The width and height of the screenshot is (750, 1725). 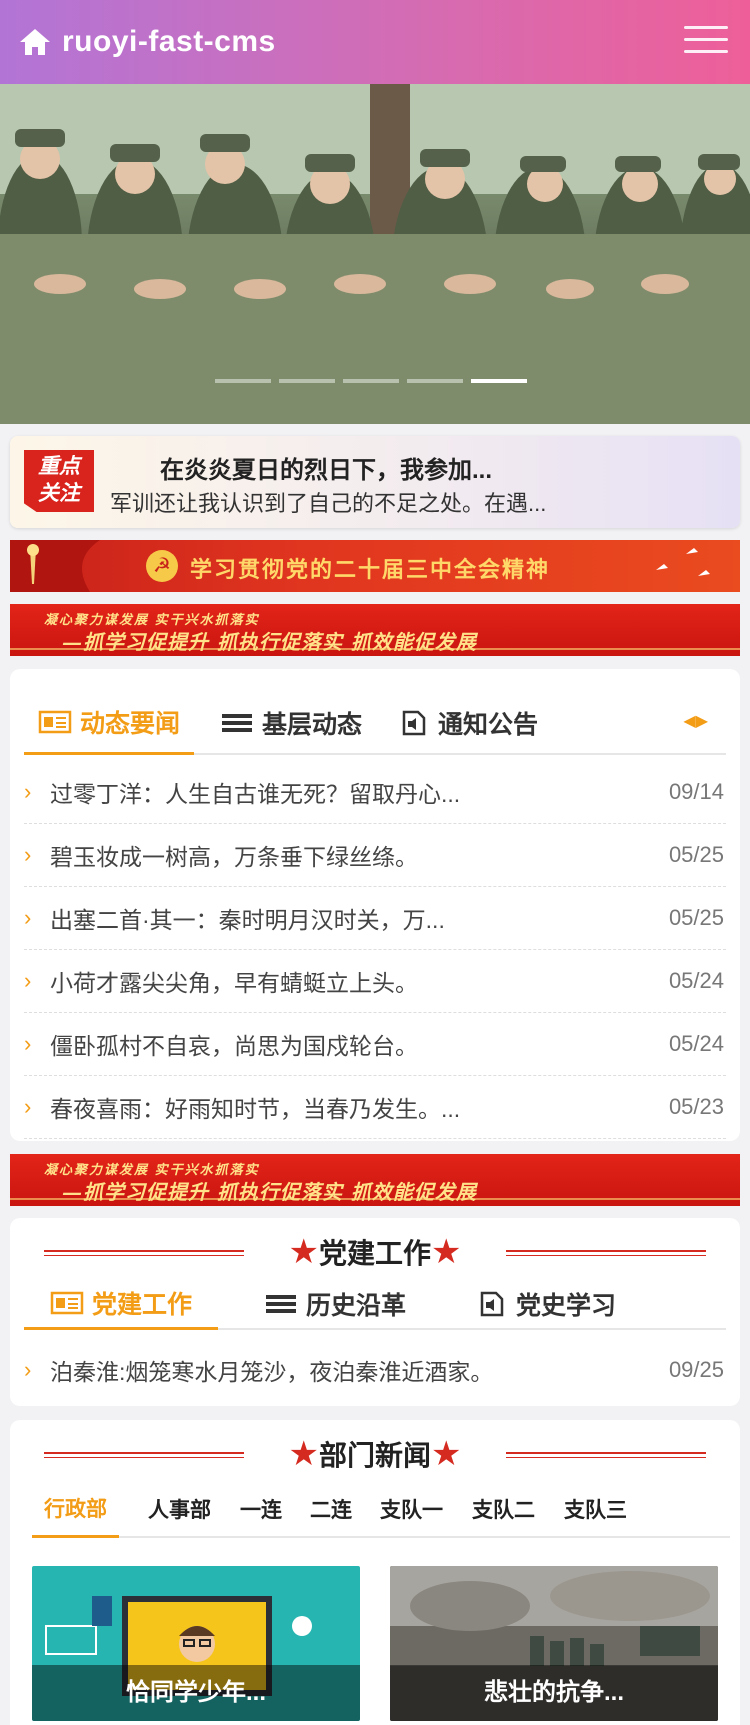 I want to click on carousel-dot-active, so click(x=499, y=381).